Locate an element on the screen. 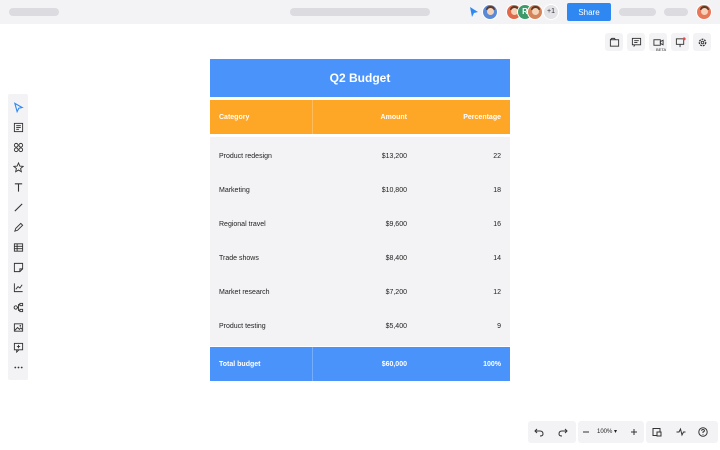 This screenshot has width=720, height=450. table-icon is located at coordinates (18, 247).